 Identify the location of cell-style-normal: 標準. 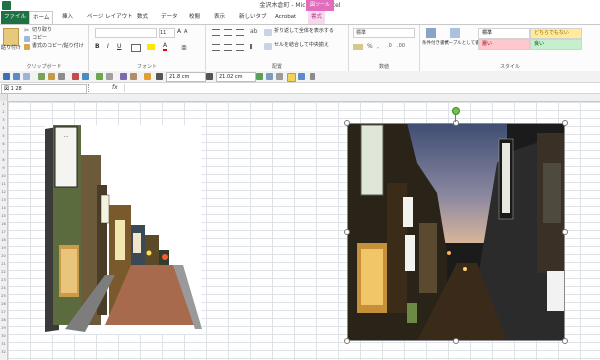
(504, 33).